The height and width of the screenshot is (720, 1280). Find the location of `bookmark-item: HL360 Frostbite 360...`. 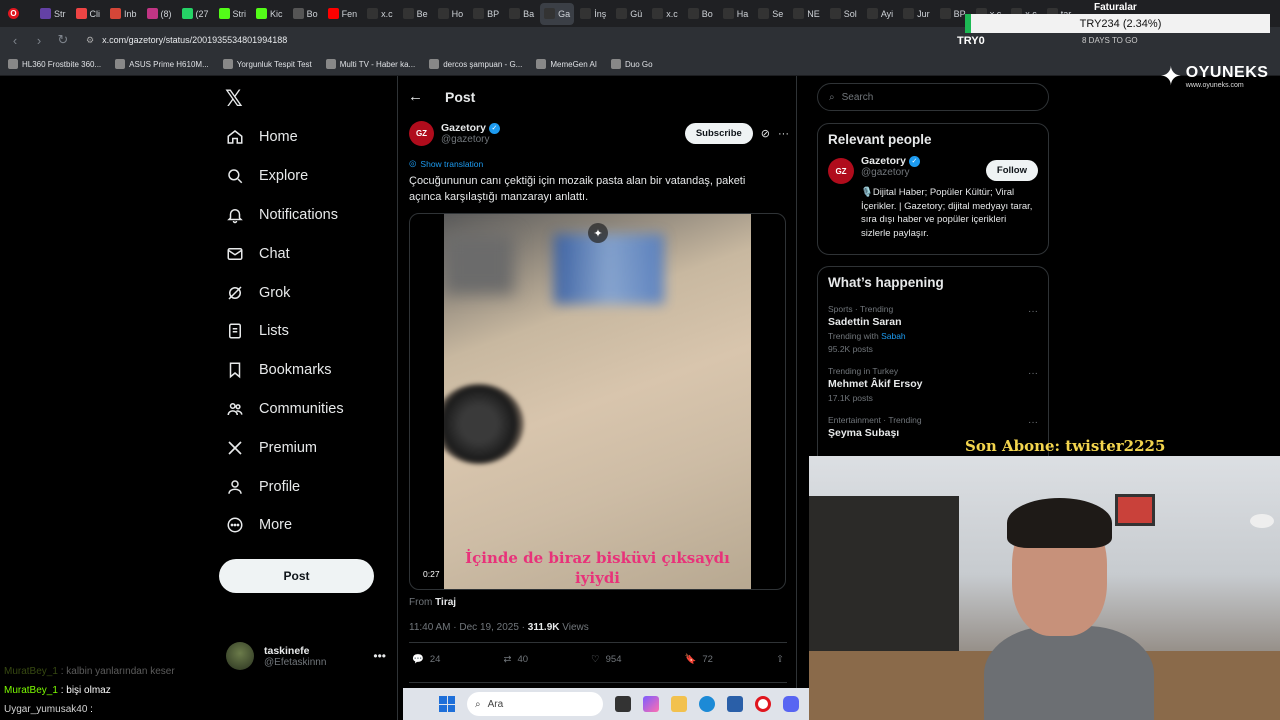

bookmark-item: HL360 Frostbite 360... is located at coordinates (54, 64).